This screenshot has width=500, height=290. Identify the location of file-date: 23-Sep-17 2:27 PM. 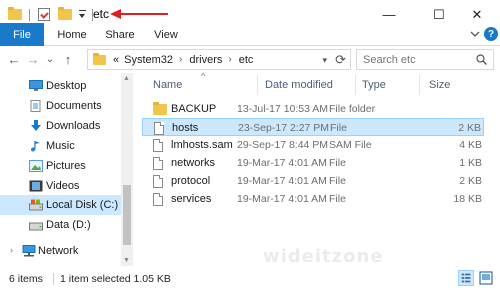
(284, 128).